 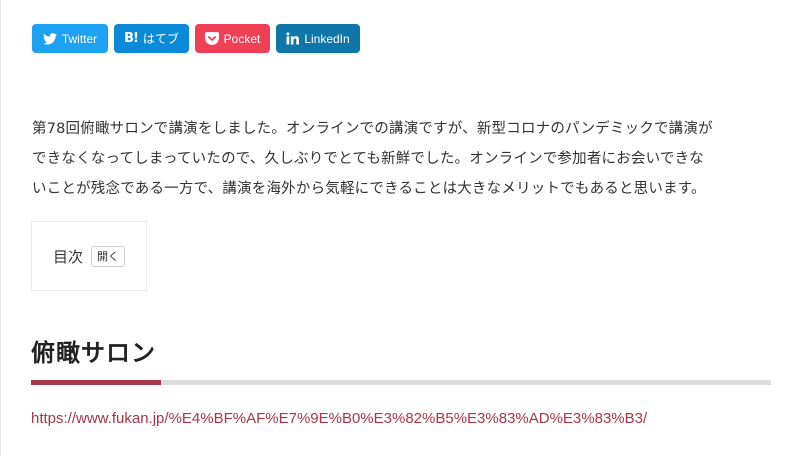 What do you see at coordinates (160, 39) in the screenshot?
I see `hatena-share-label: はてブ` at bounding box center [160, 39].